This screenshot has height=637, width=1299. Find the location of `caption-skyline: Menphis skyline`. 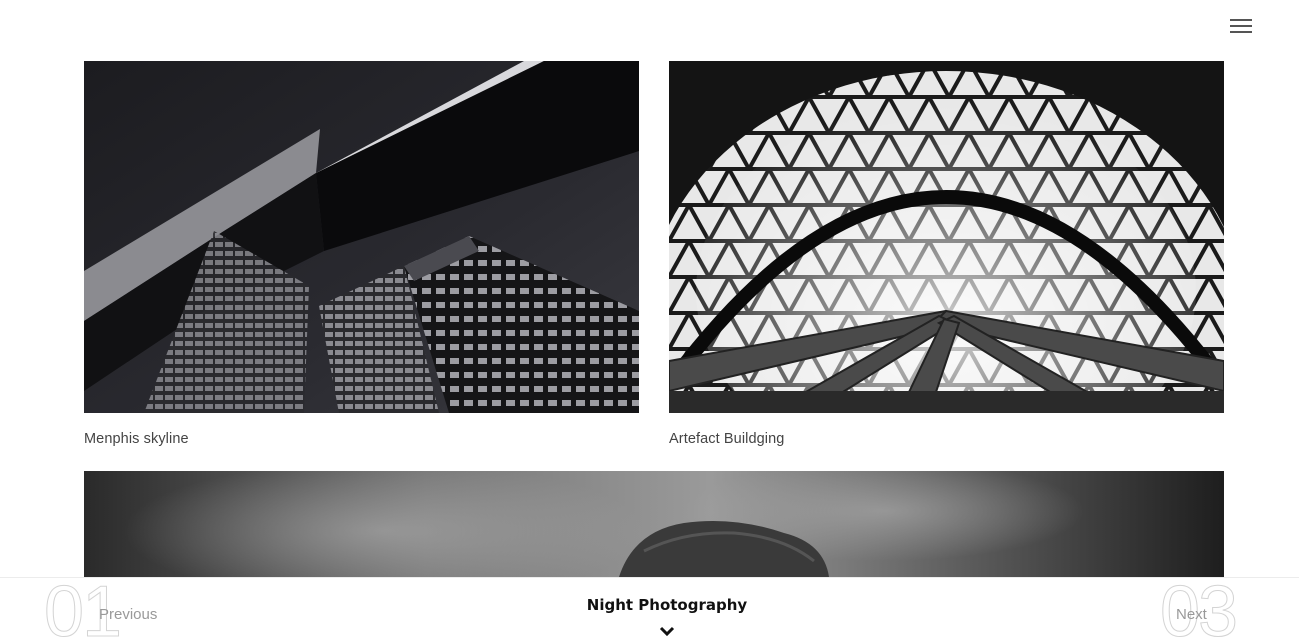

caption-skyline: Menphis skyline is located at coordinates (136, 439).